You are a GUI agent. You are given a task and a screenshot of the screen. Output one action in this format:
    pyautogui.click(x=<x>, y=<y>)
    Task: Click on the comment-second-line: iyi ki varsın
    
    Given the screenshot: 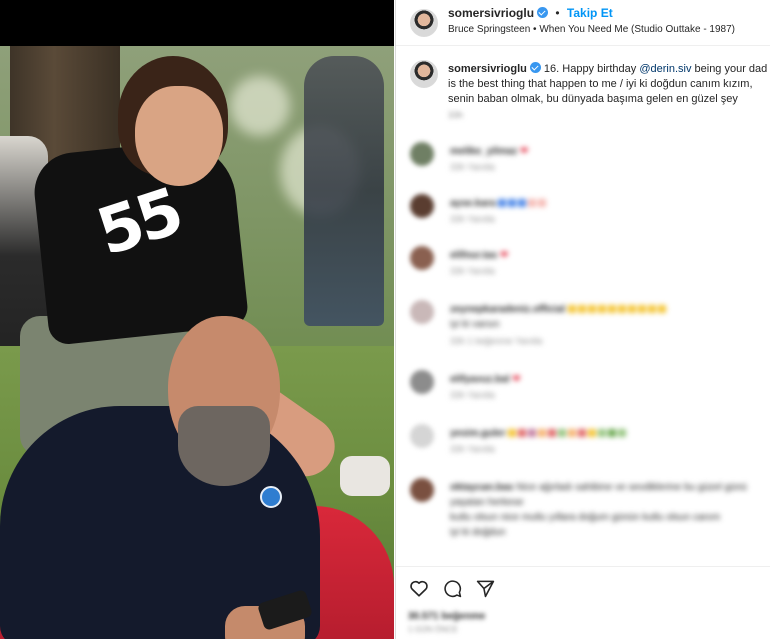 What is the action you would take?
    pyautogui.click(x=475, y=324)
    